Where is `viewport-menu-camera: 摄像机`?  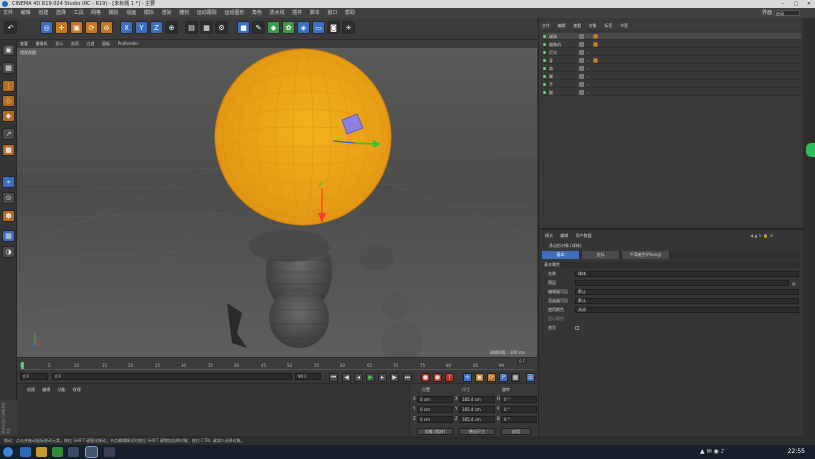
viewport-menu-camera: 摄像机 is located at coordinates (42, 44).